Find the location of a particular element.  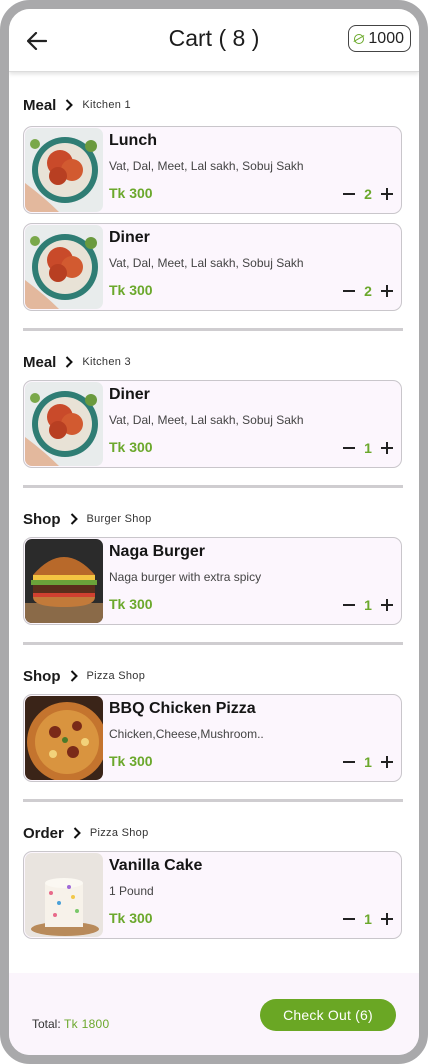

section-header: Shop Burger Shop is located at coordinates (87, 519).